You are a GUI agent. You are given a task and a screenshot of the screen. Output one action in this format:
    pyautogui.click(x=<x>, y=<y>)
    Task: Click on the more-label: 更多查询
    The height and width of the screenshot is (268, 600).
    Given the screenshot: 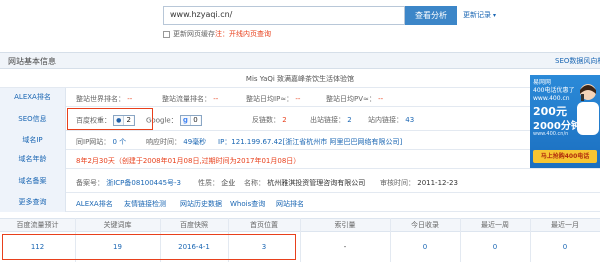 What is the action you would take?
    pyautogui.click(x=33, y=202)
    